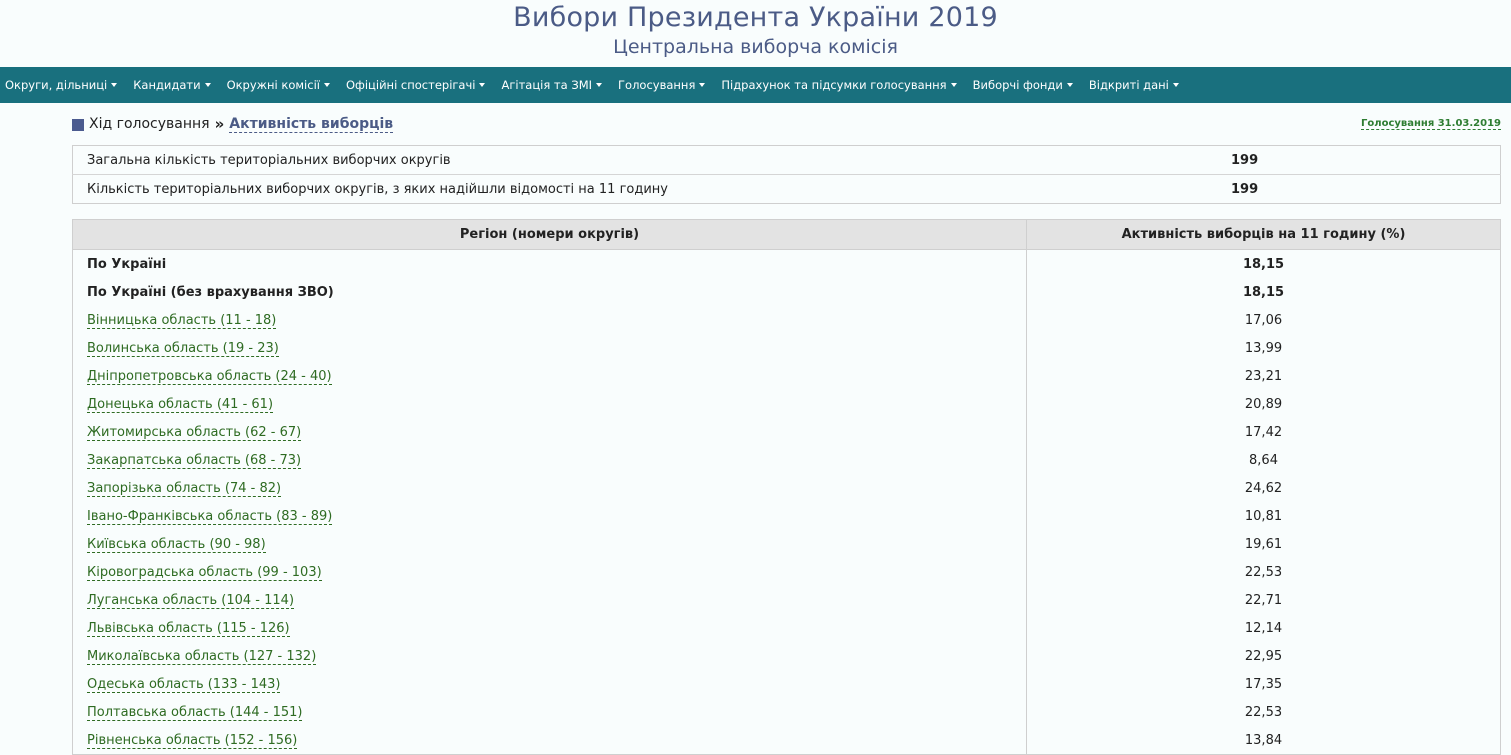  I want to click on region-link: Одеська область (133 - 143), so click(184, 684).